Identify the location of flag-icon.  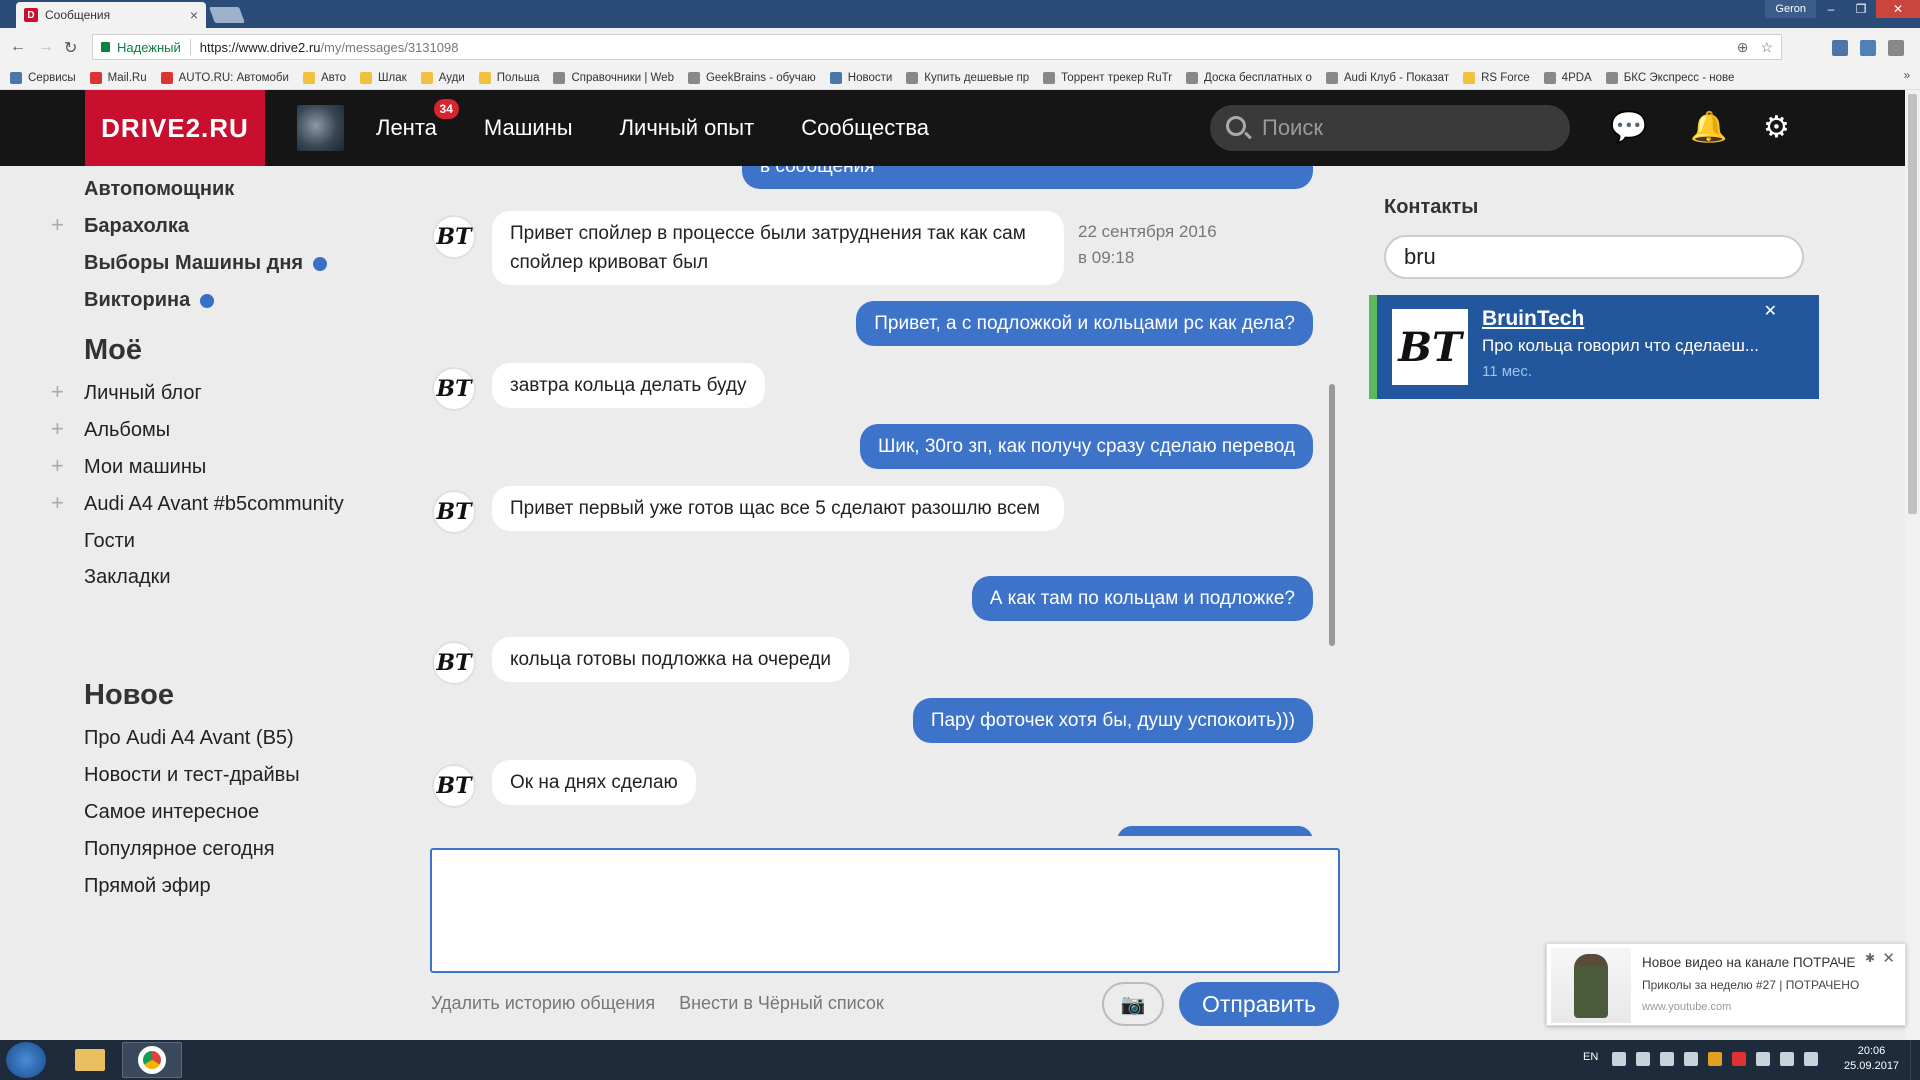
(1787, 1059).